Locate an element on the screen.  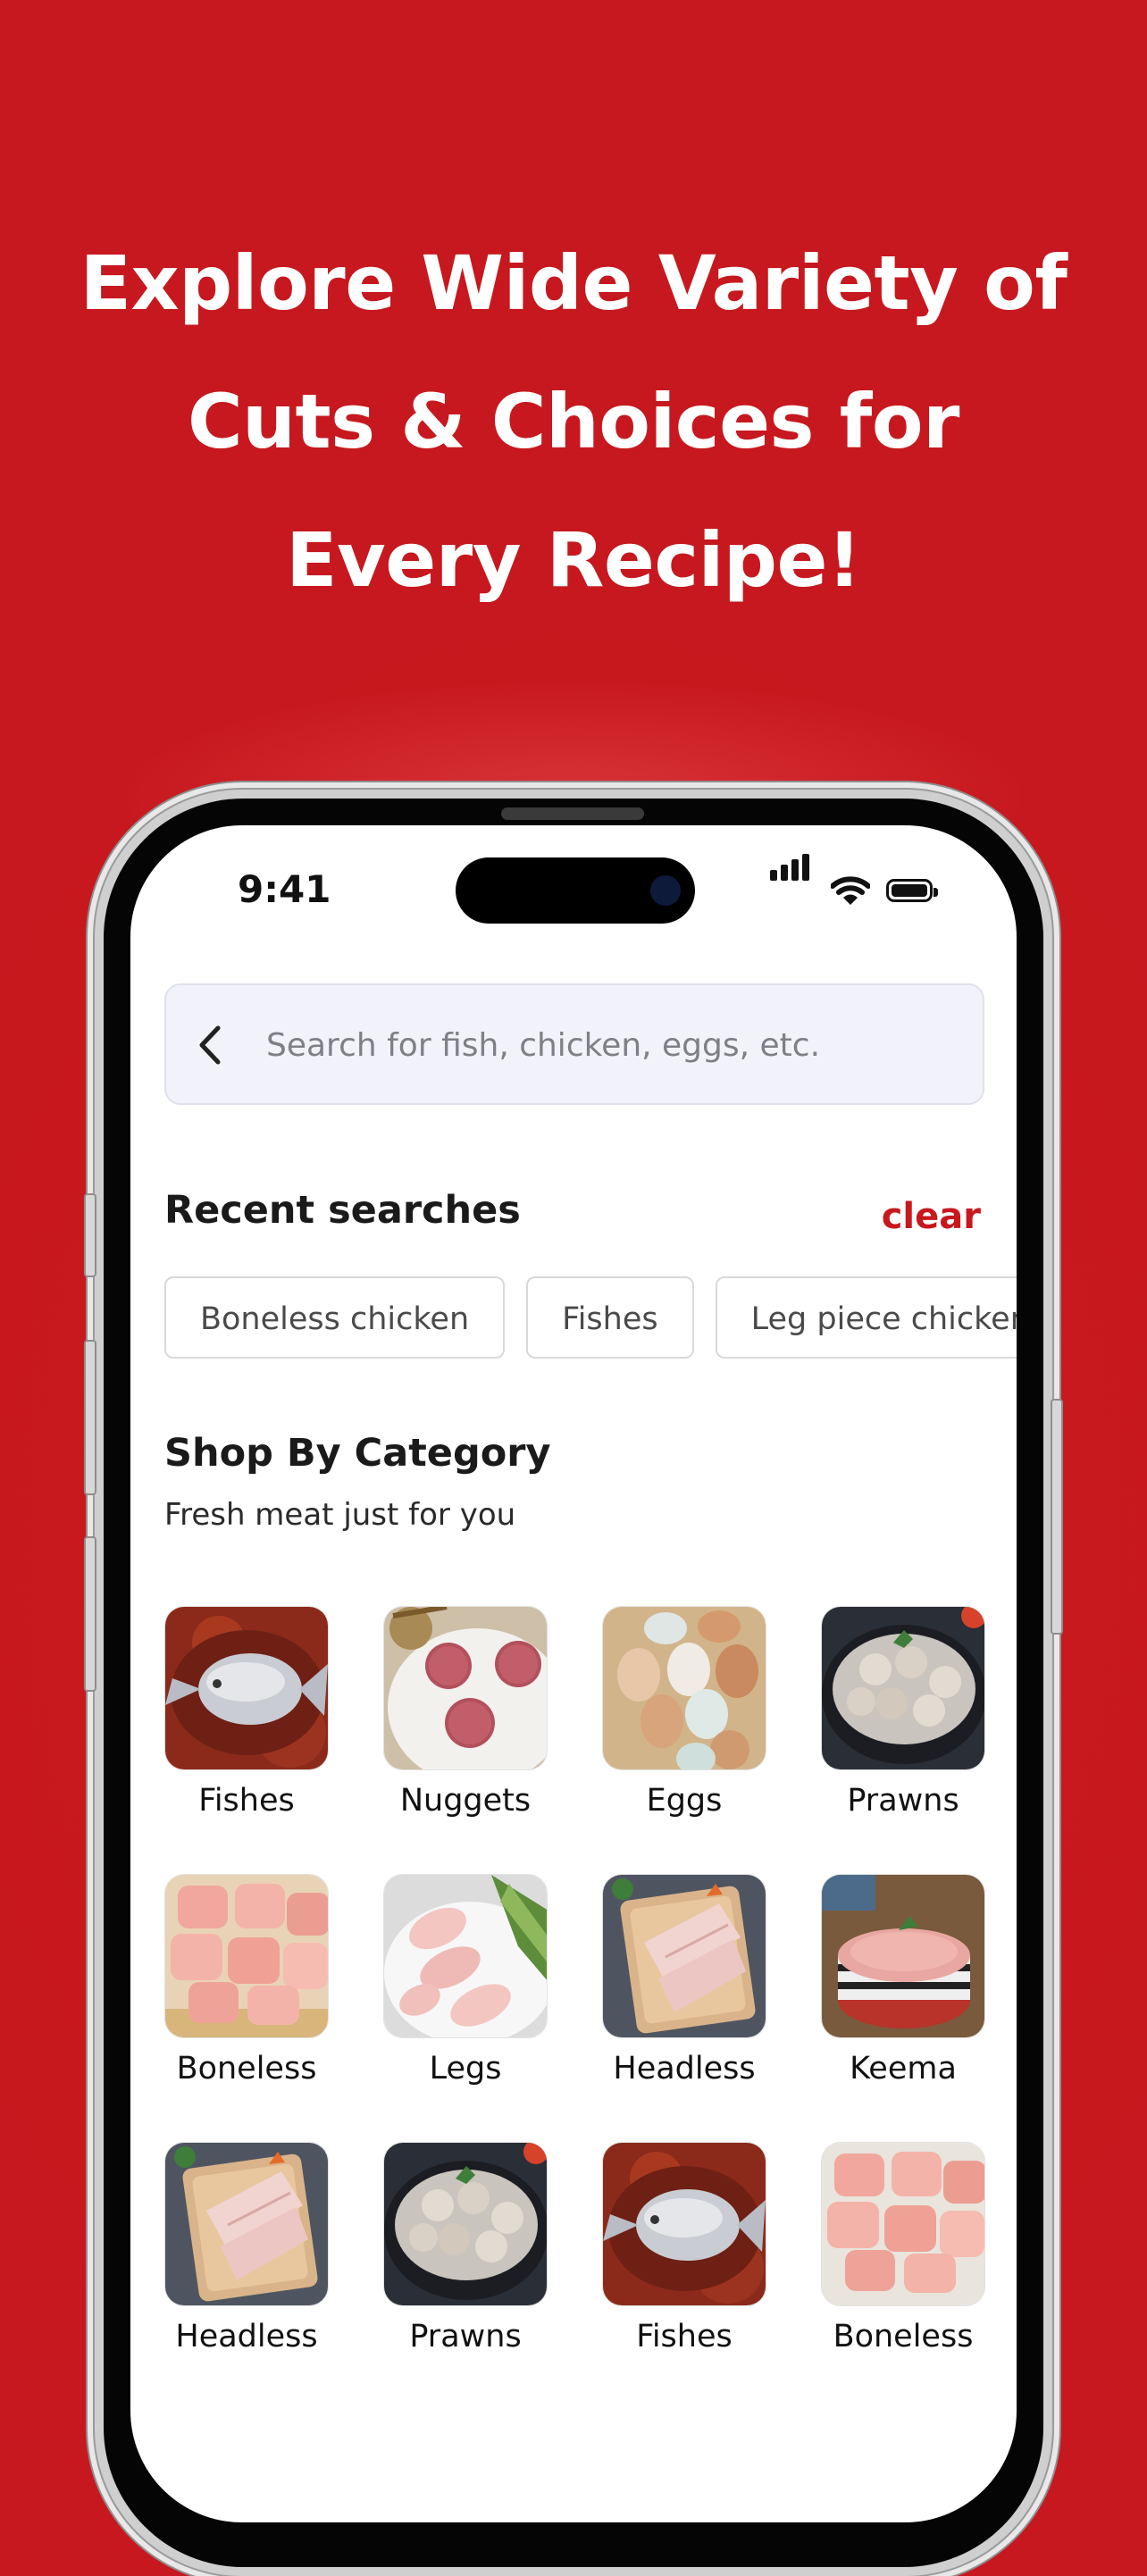
phone-action-button is located at coordinates (90, 1235).